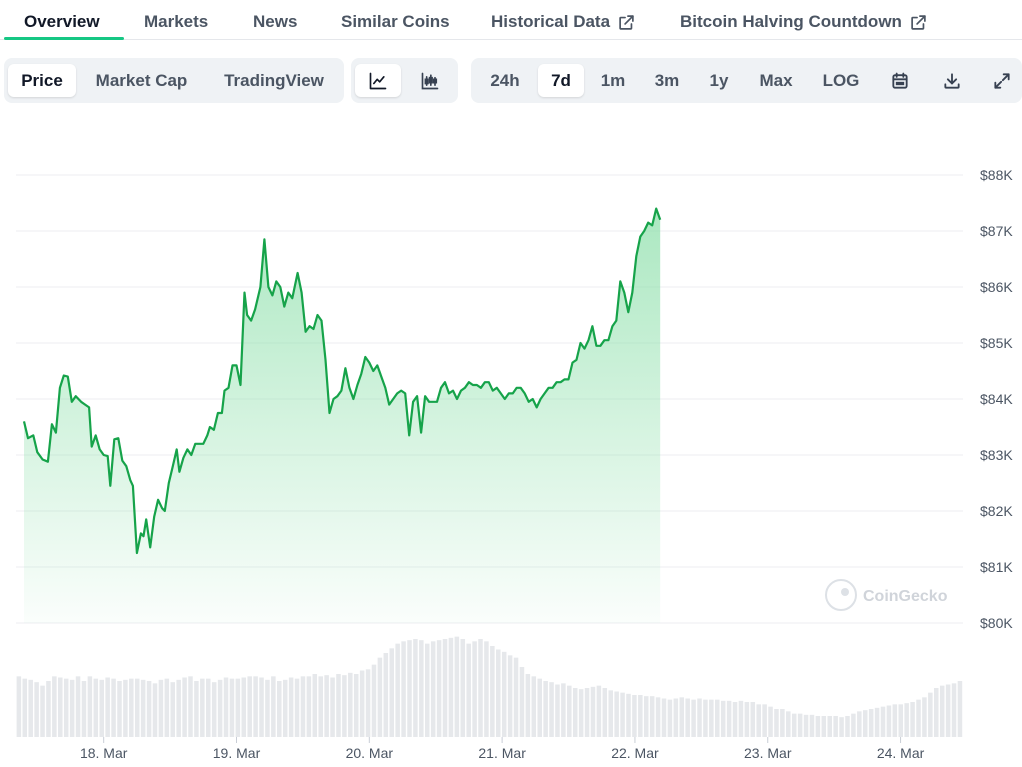 The image size is (1022, 767). I want to click on tab-news: News, so click(275, 22).